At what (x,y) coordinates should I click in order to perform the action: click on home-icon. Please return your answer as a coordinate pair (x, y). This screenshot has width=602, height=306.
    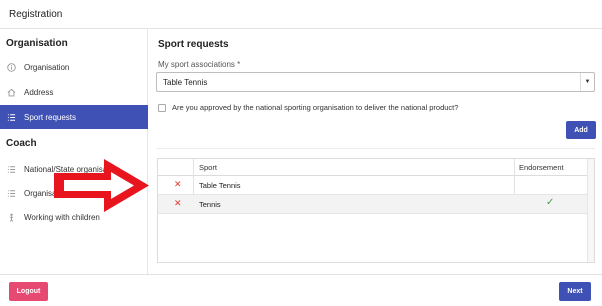
    Looking at the image, I should click on (11, 92).